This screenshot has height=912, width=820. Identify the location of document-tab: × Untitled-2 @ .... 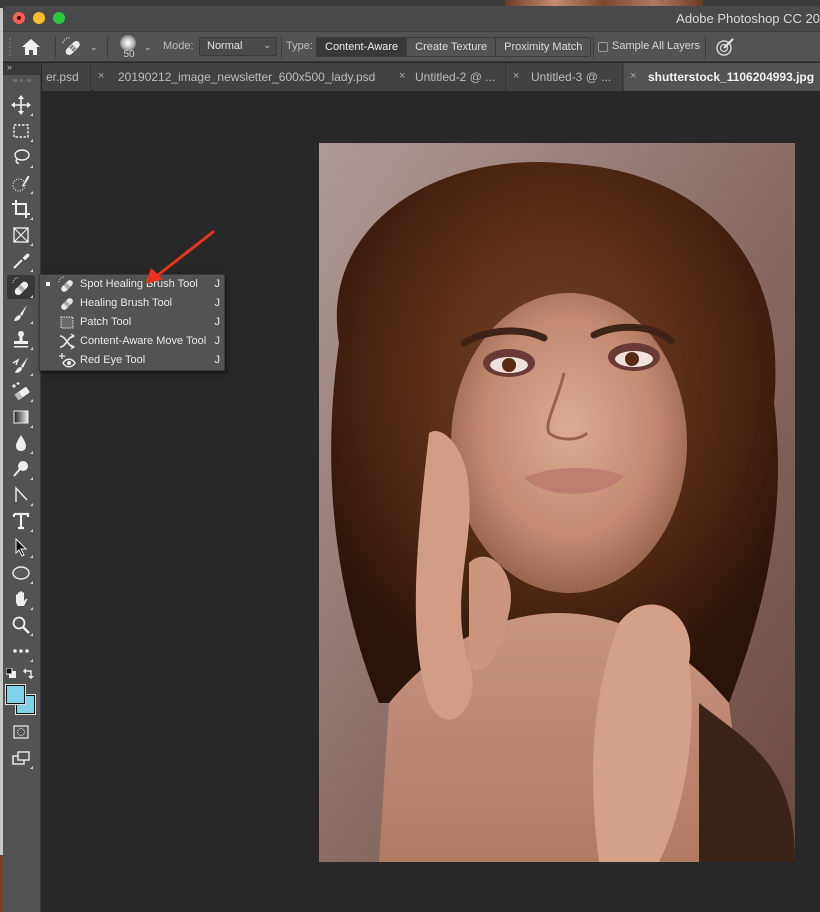
(449, 77).